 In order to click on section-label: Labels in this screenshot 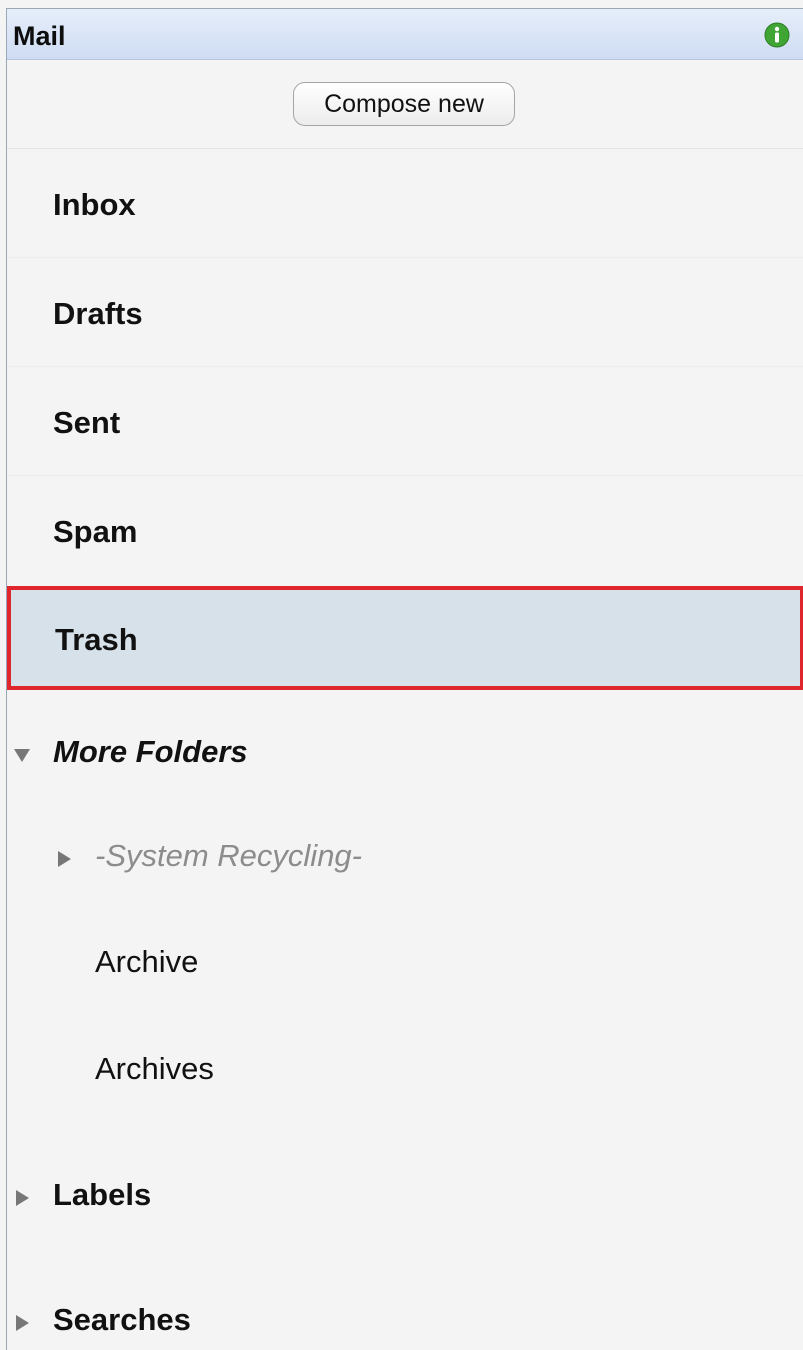, I will do `click(102, 1194)`.